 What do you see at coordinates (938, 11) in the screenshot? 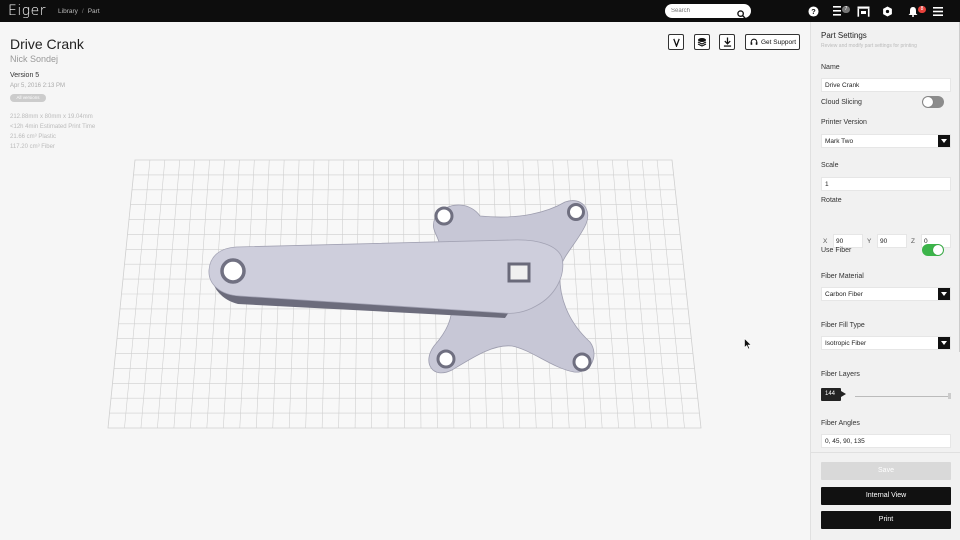
I see `menu-hamburger-icon` at bounding box center [938, 11].